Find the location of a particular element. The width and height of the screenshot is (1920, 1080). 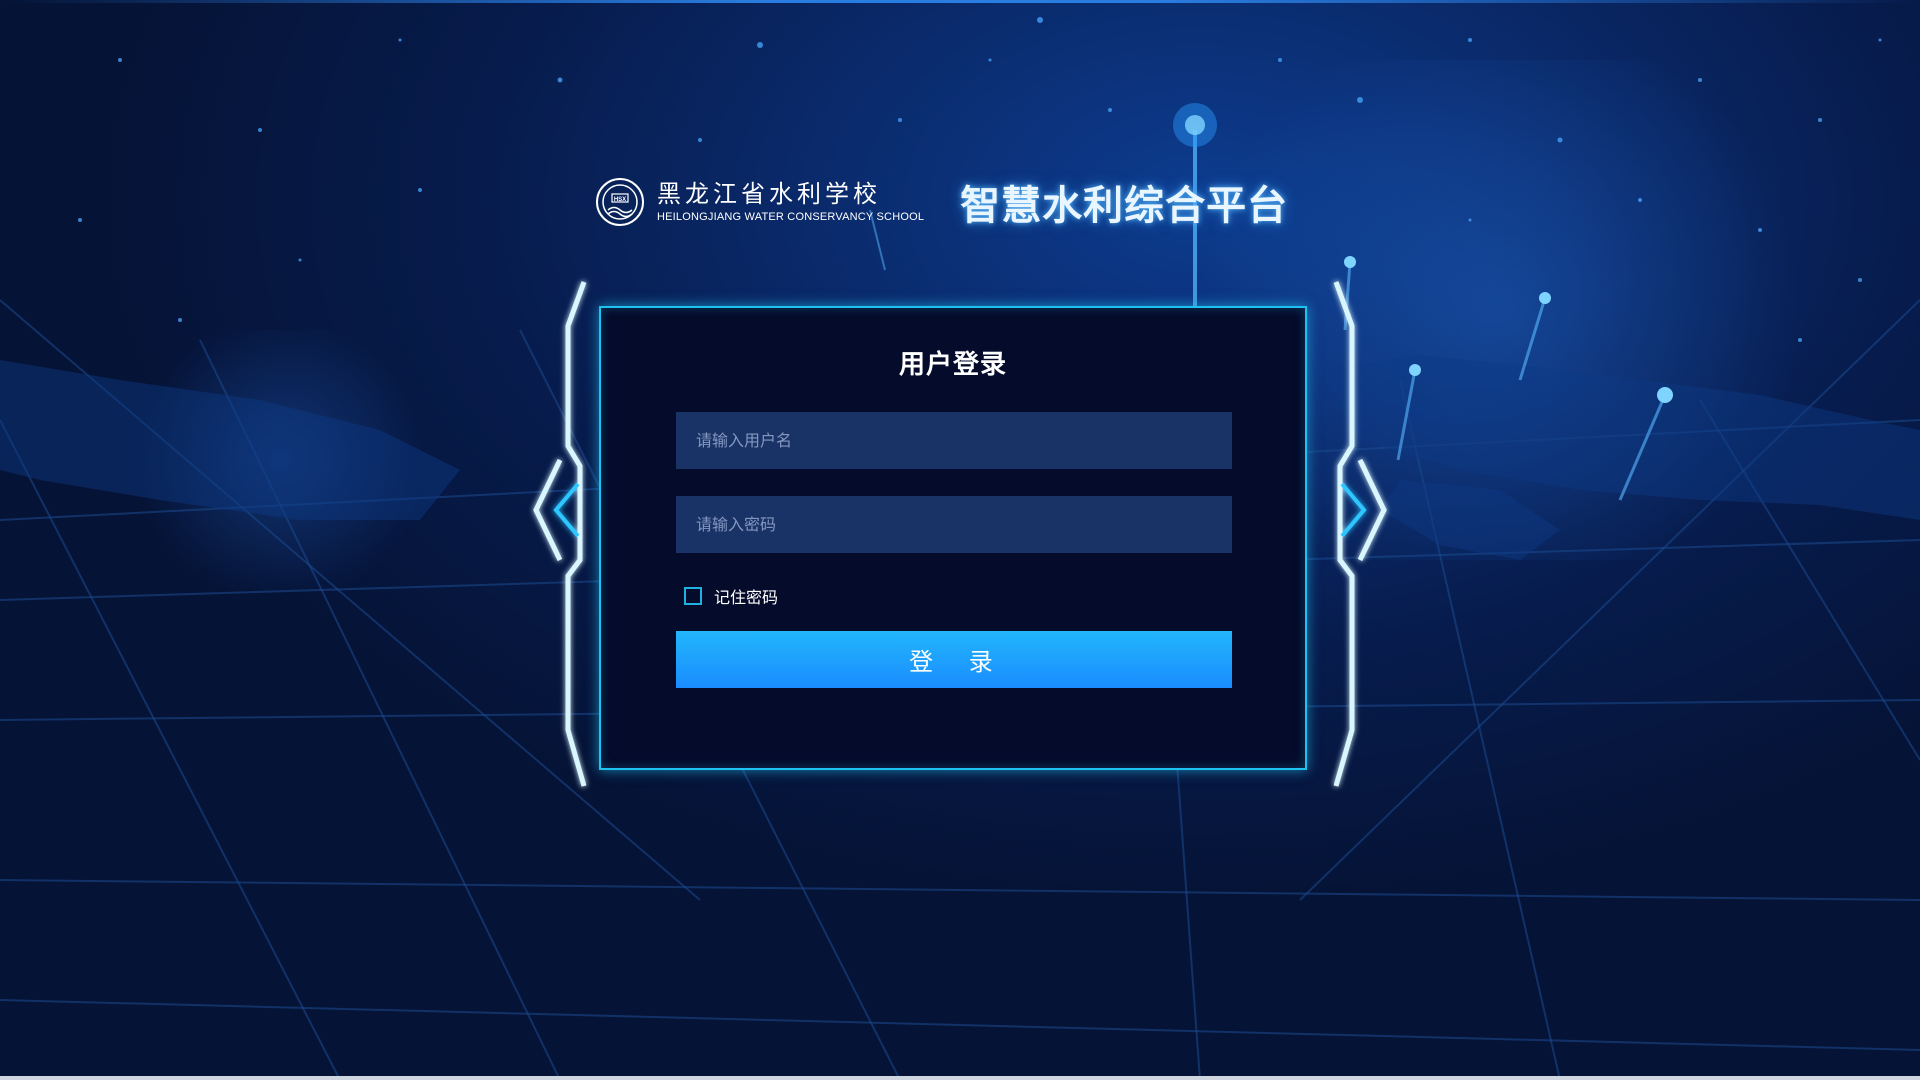

seal-text: HSX is located at coordinates (620, 200).